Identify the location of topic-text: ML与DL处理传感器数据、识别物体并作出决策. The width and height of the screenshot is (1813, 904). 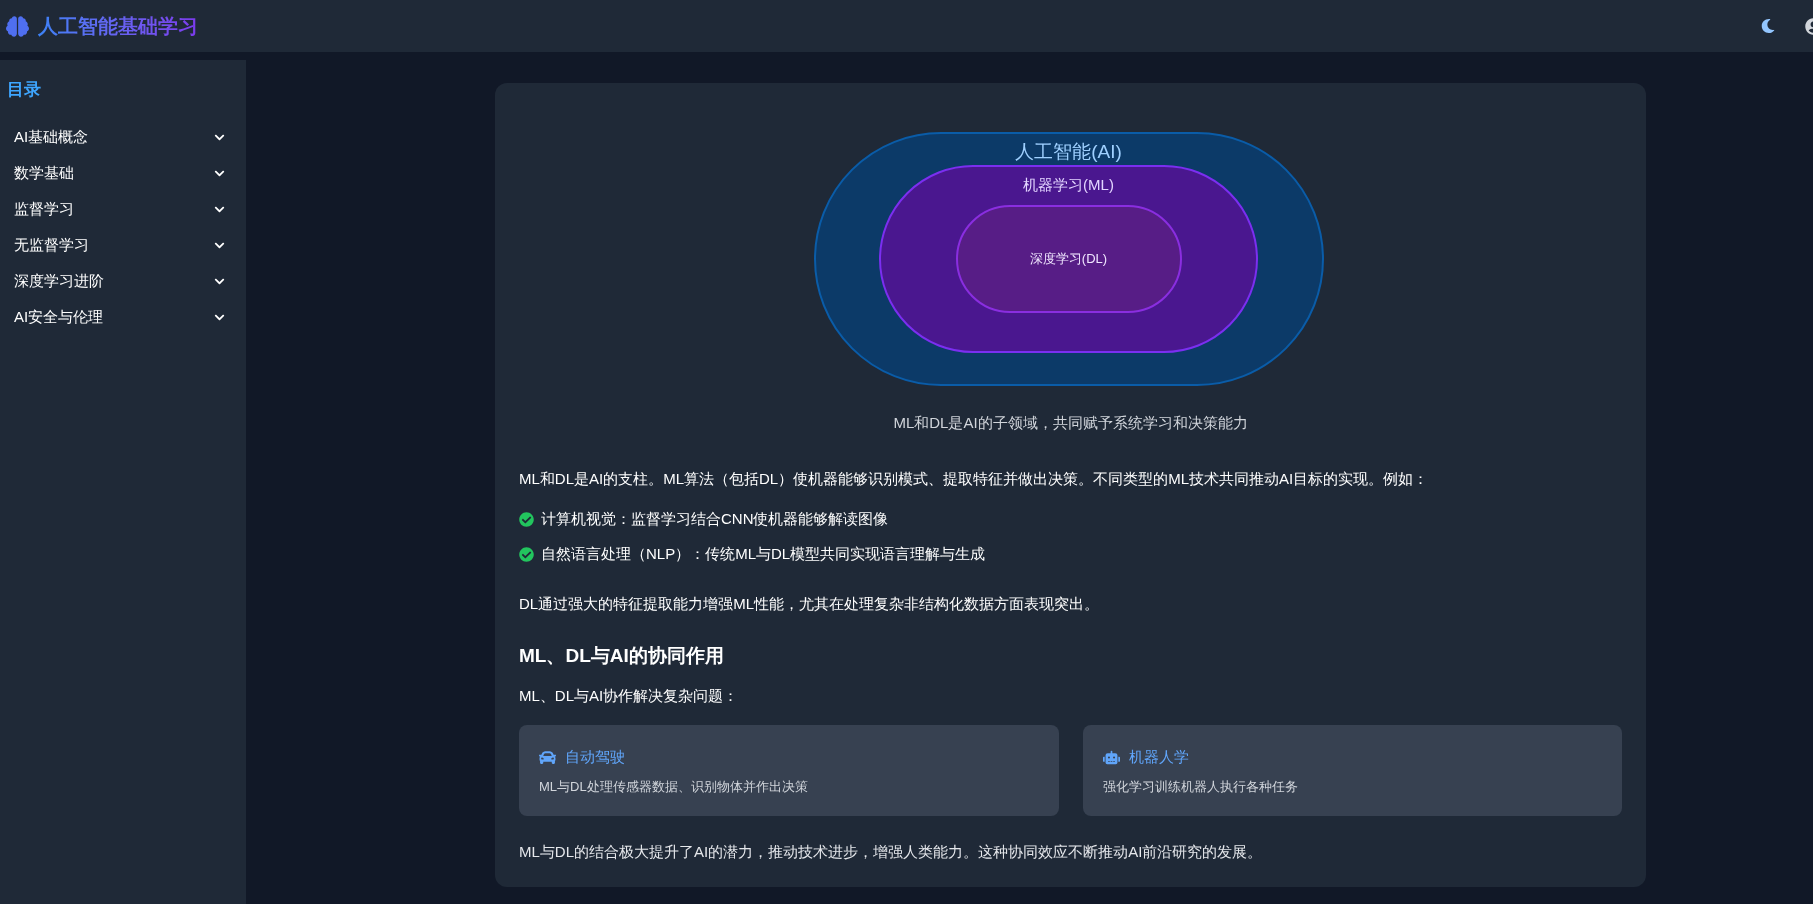
(674, 787).